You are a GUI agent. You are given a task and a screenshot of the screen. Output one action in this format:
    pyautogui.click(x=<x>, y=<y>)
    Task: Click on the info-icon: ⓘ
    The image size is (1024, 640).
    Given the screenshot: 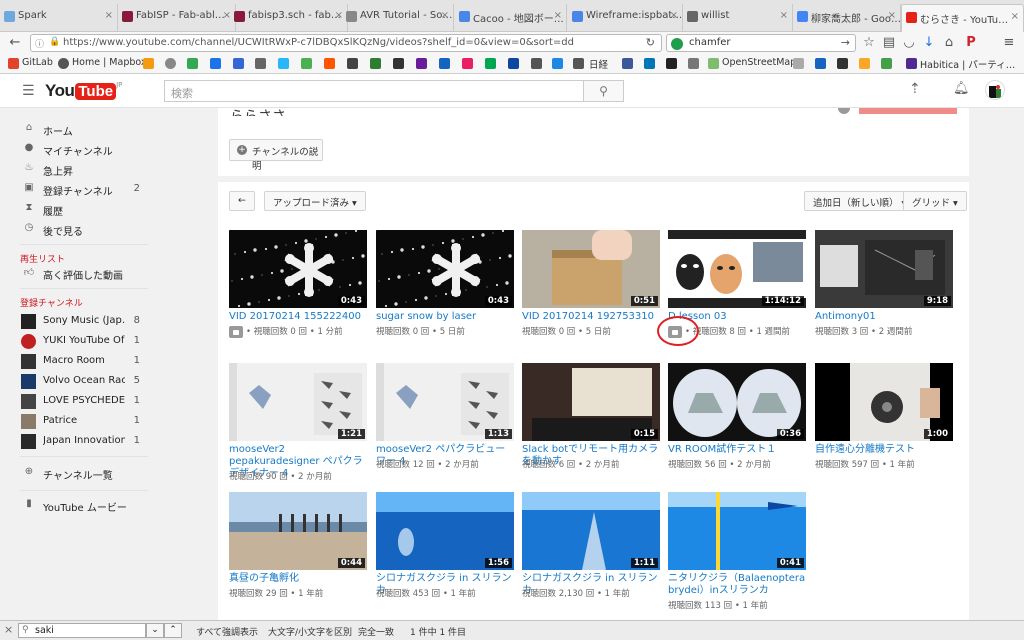 What is the action you would take?
    pyautogui.click(x=39, y=43)
    